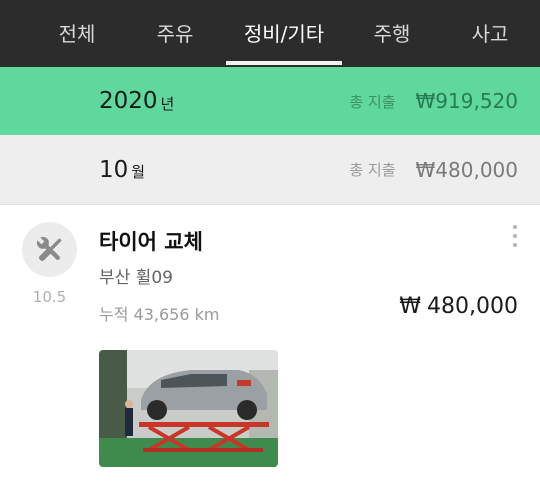  What do you see at coordinates (138, 172) in the screenshot?
I see `month-unit: 월` at bounding box center [138, 172].